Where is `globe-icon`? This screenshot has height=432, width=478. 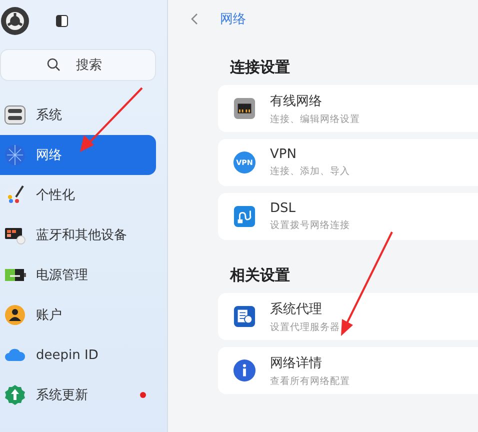 globe-icon is located at coordinates (15, 155).